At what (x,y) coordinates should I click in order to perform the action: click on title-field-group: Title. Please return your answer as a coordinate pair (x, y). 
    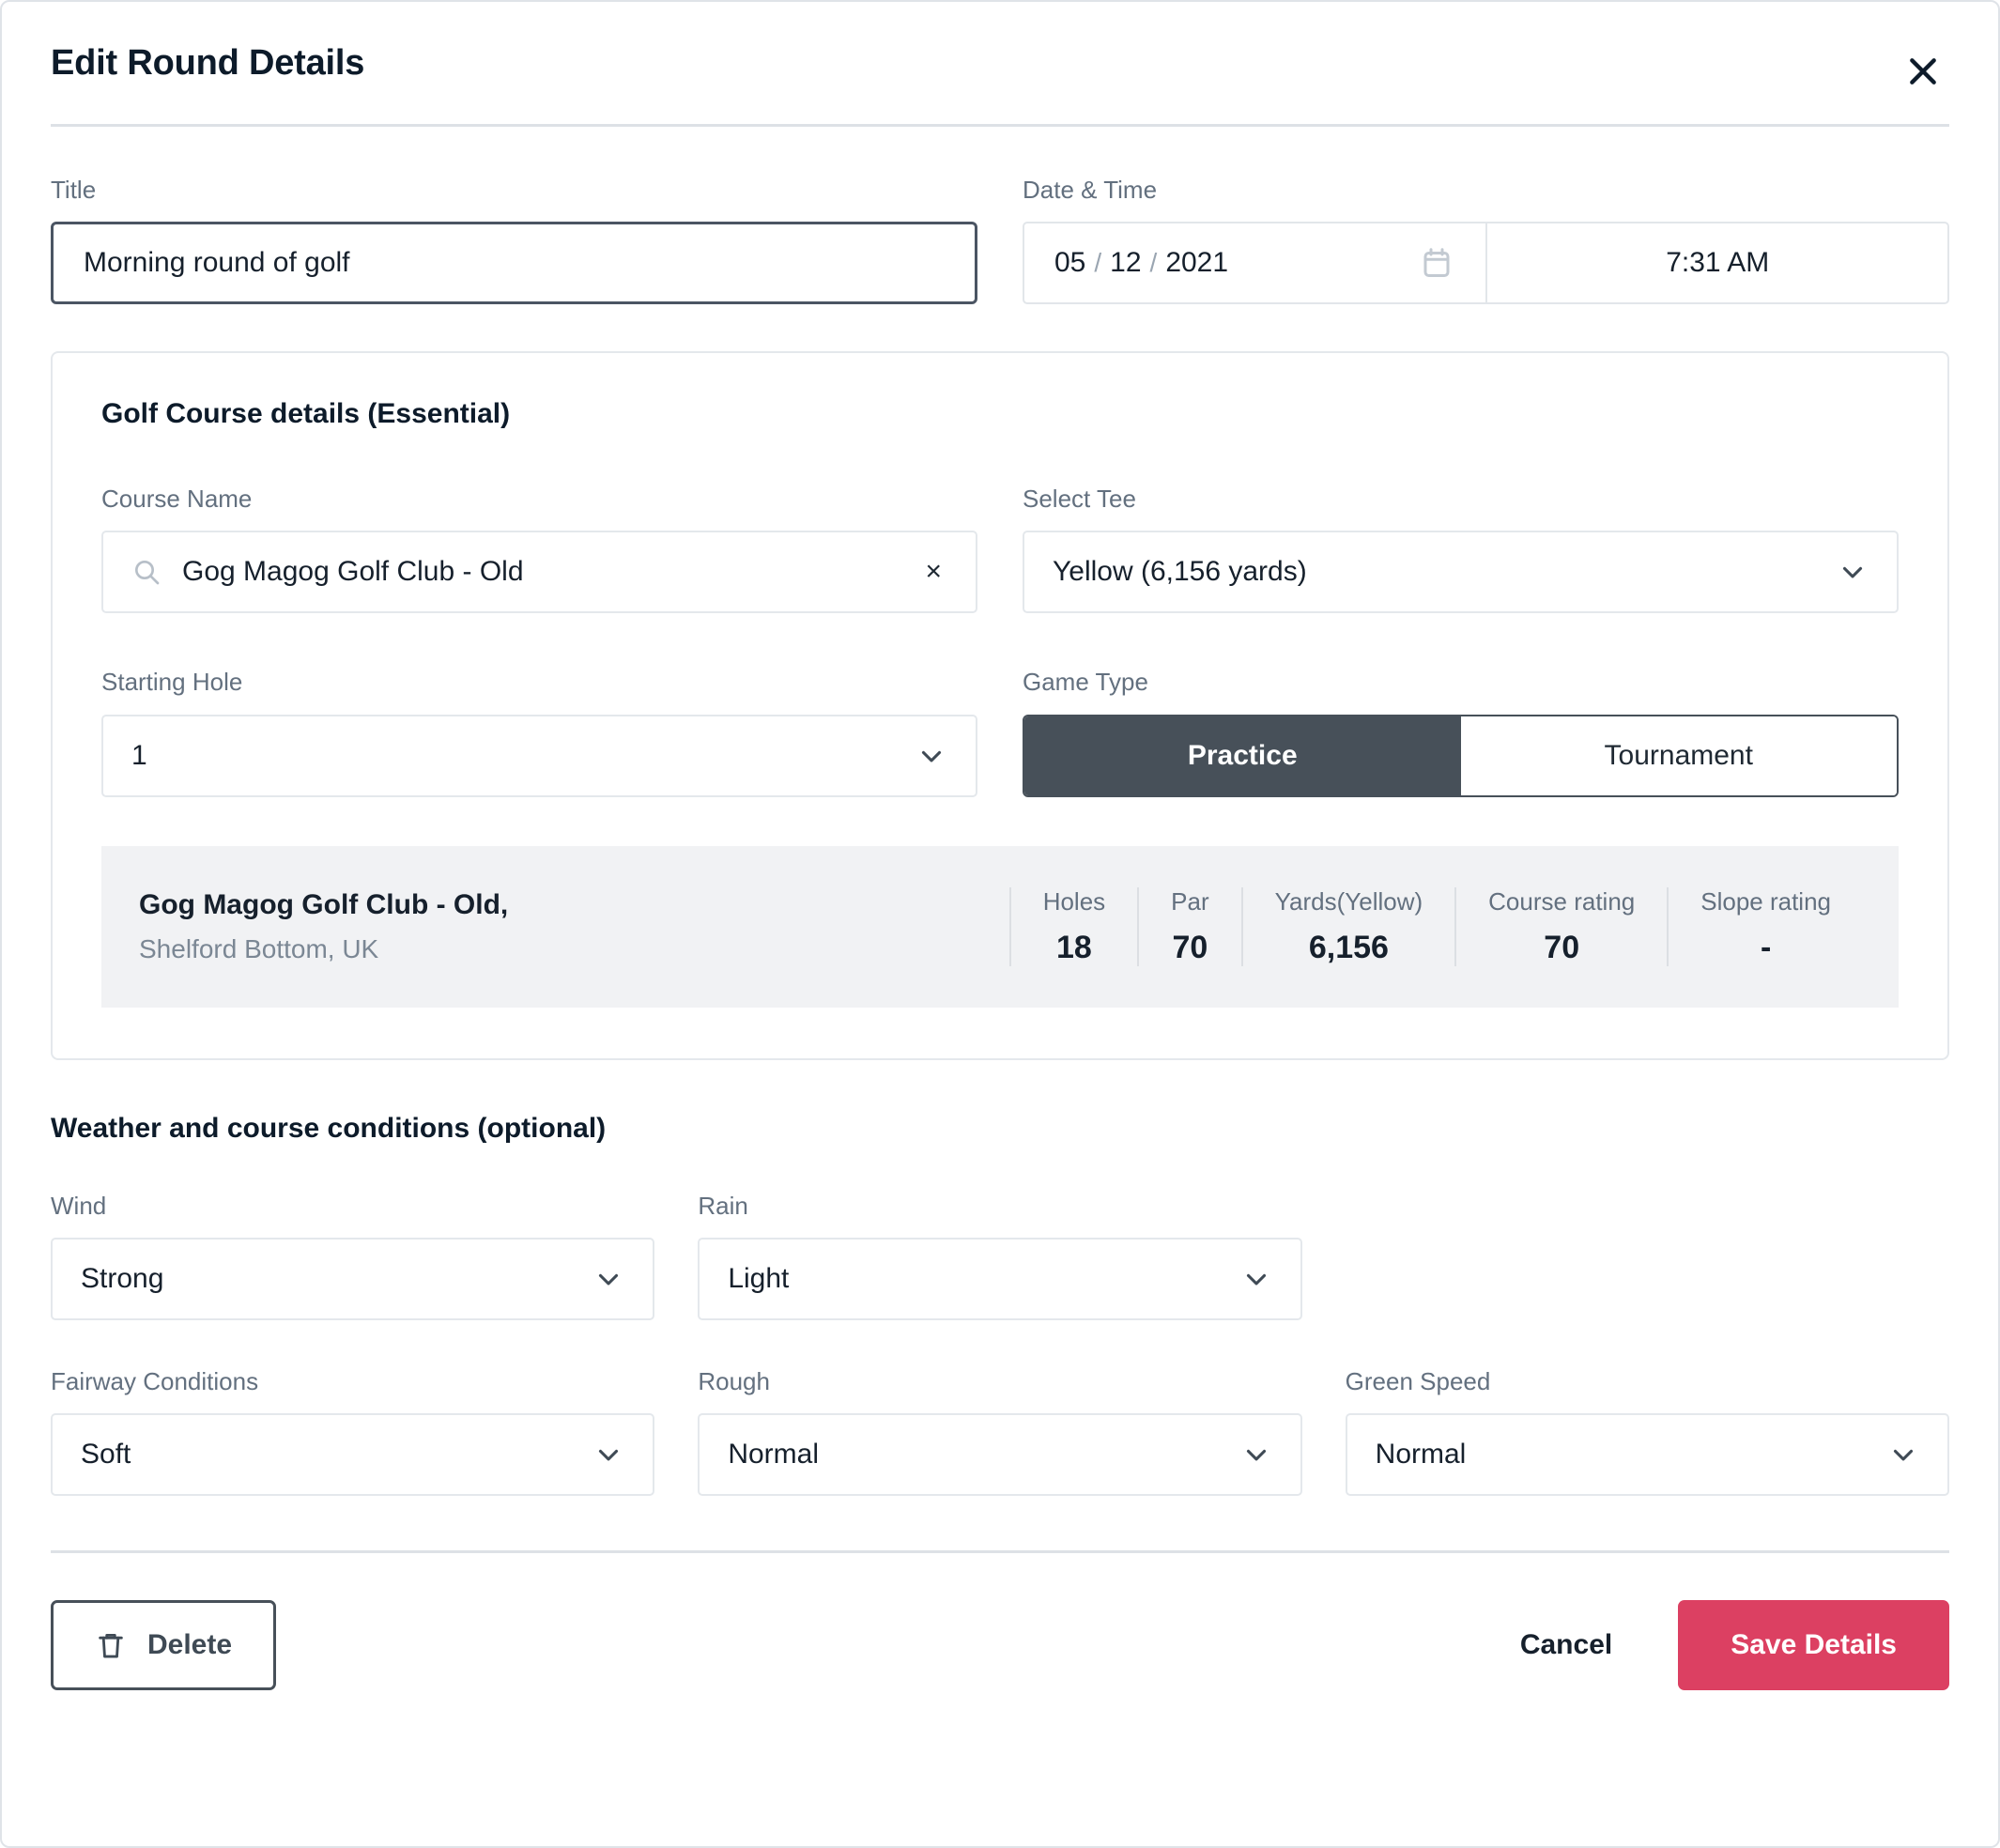
    Looking at the image, I should click on (514, 240).